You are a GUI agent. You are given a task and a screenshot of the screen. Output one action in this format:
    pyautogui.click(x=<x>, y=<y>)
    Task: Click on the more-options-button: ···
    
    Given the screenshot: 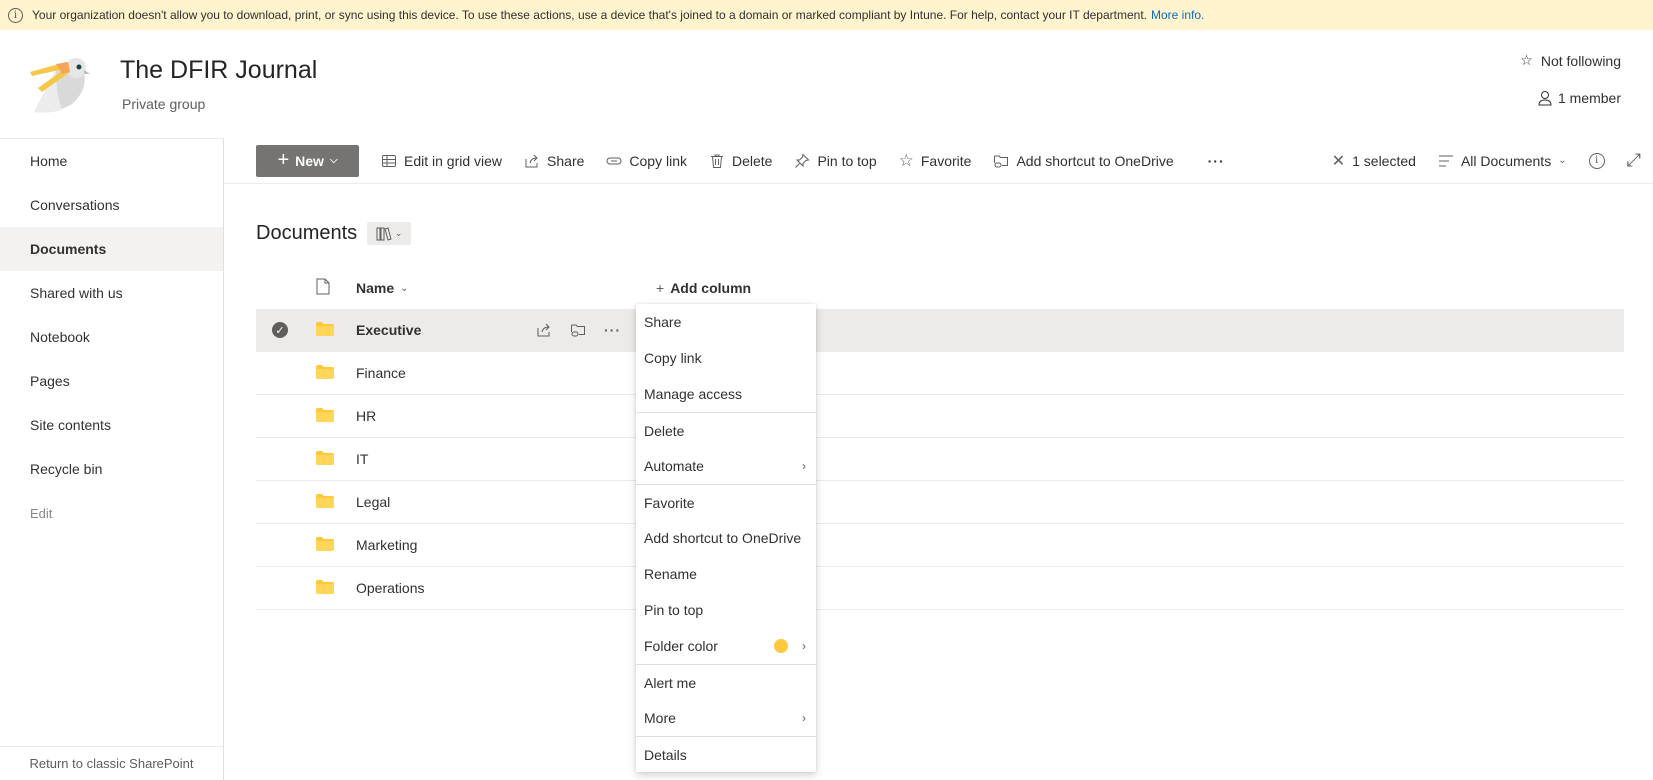 What is the action you would take?
    pyautogui.click(x=1216, y=161)
    